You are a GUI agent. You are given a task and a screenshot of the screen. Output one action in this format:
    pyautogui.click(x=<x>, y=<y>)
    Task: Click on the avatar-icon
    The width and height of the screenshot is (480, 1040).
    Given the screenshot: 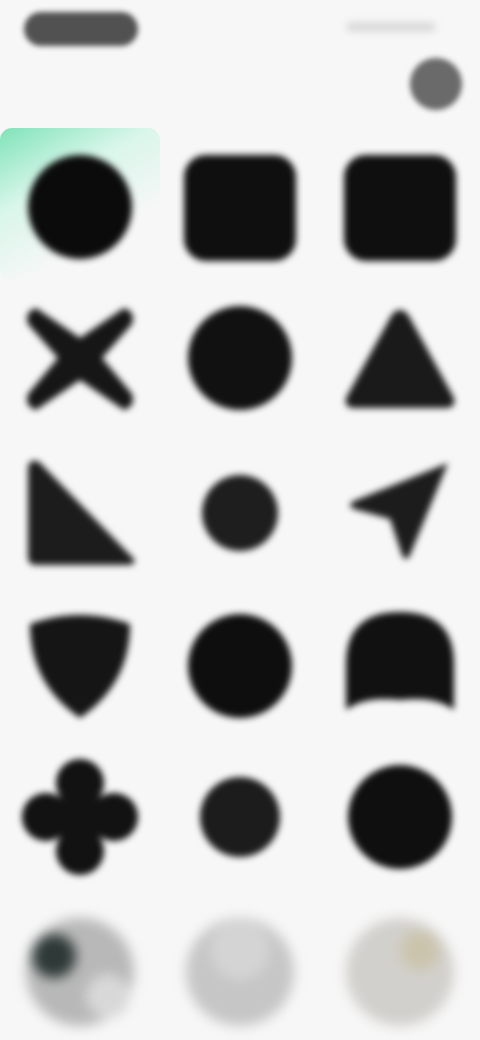 What is the action you would take?
    pyautogui.click(x=436, y=84)
    